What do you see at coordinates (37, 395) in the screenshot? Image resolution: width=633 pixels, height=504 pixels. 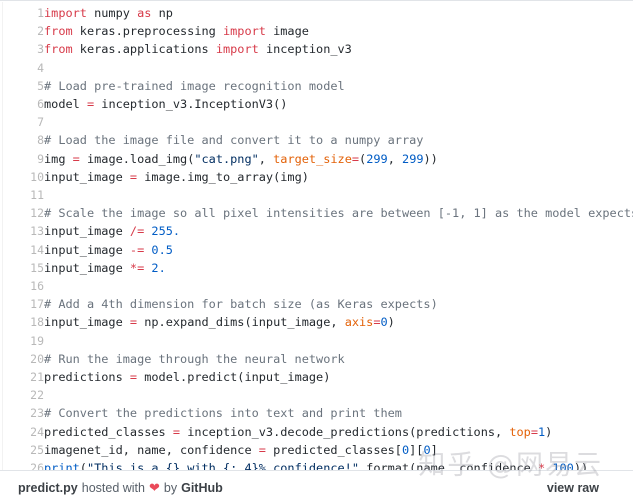 I see `line-number: 22` at bounding box center [37, 395].